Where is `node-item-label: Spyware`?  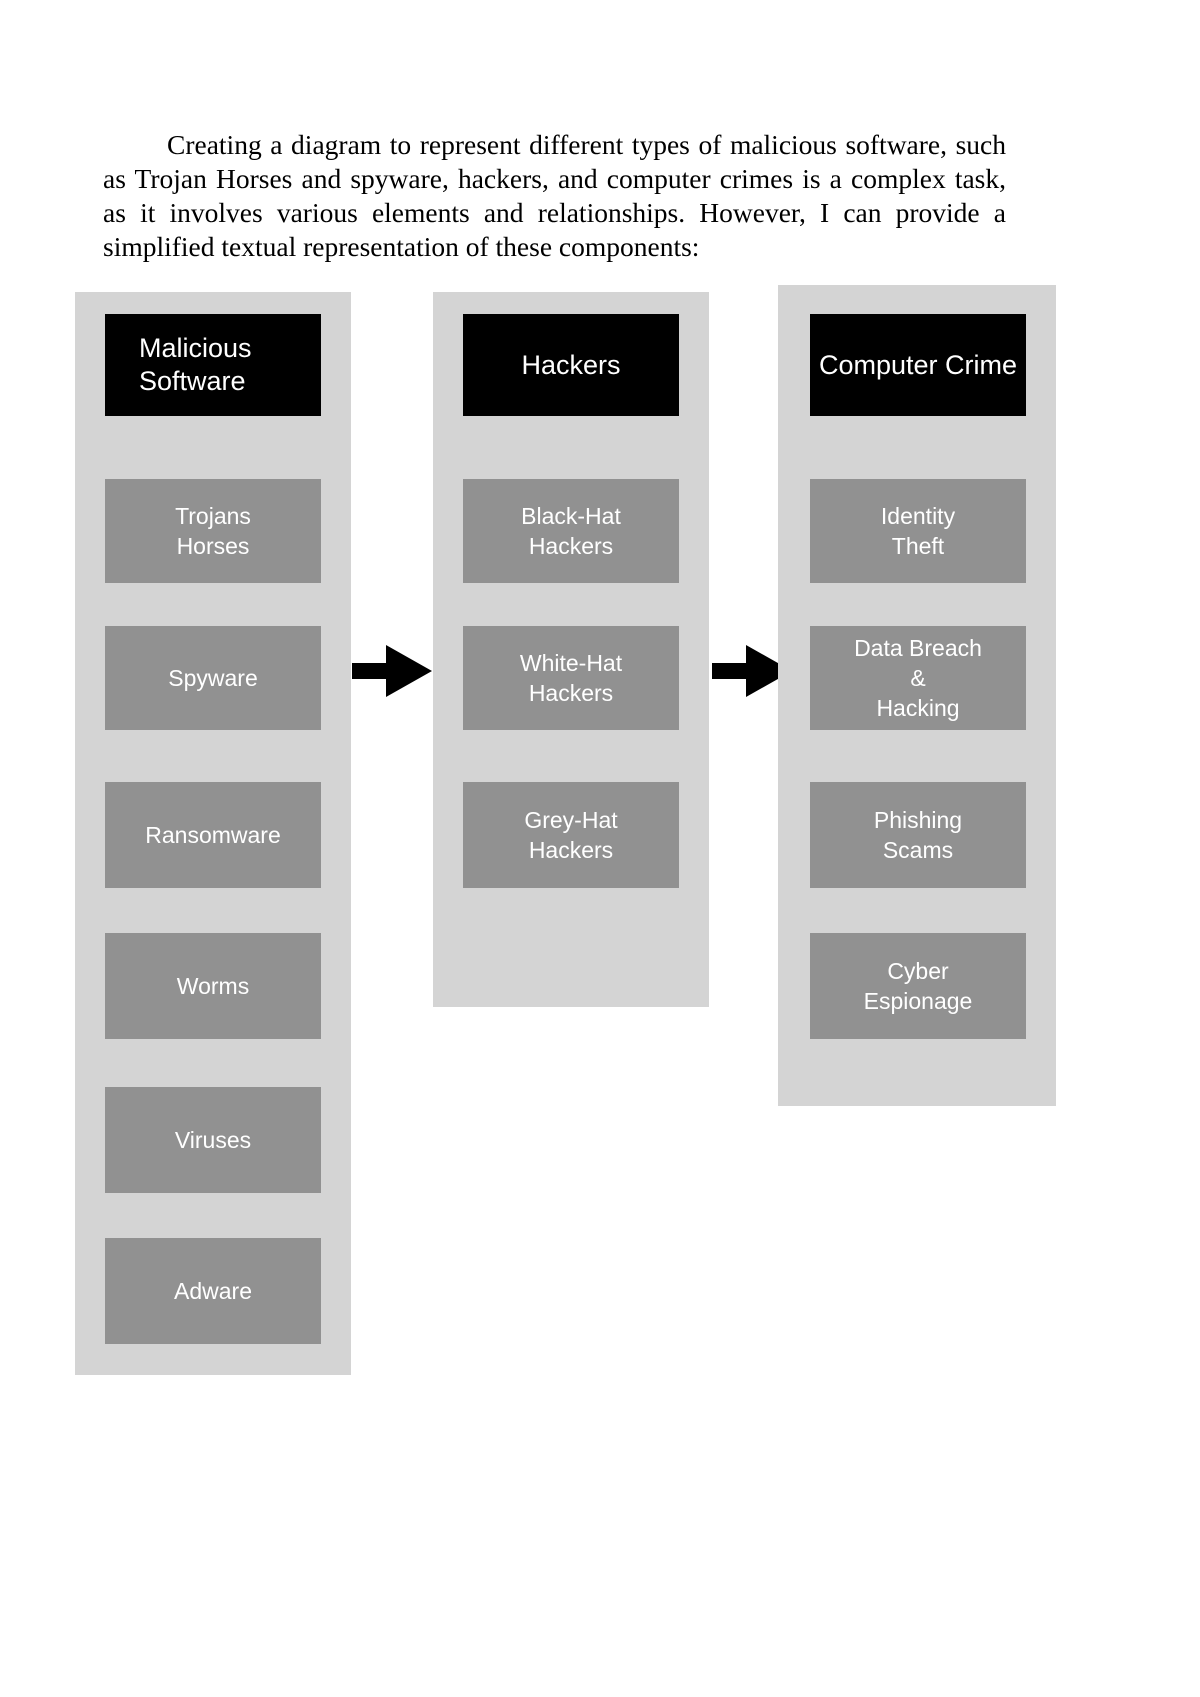
node-item-label: Spyware is located at coordinates (213, 678).